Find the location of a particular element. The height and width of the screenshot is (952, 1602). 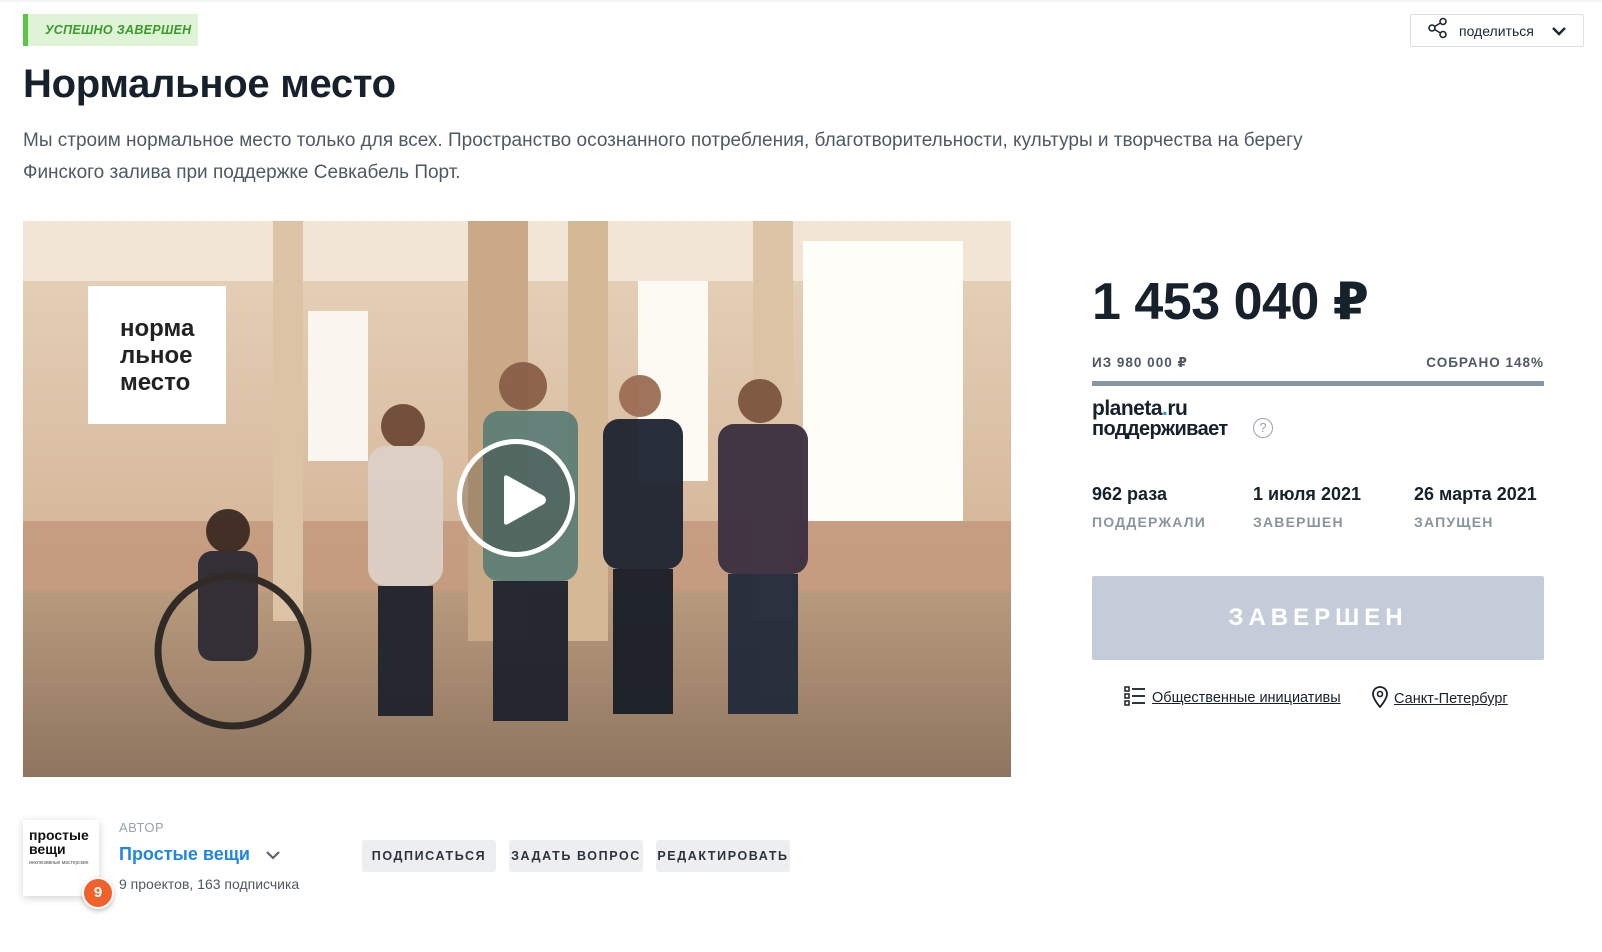

planeta-supports-logo: planeta.ru поддерживает is located at coordinates (1160, 419).